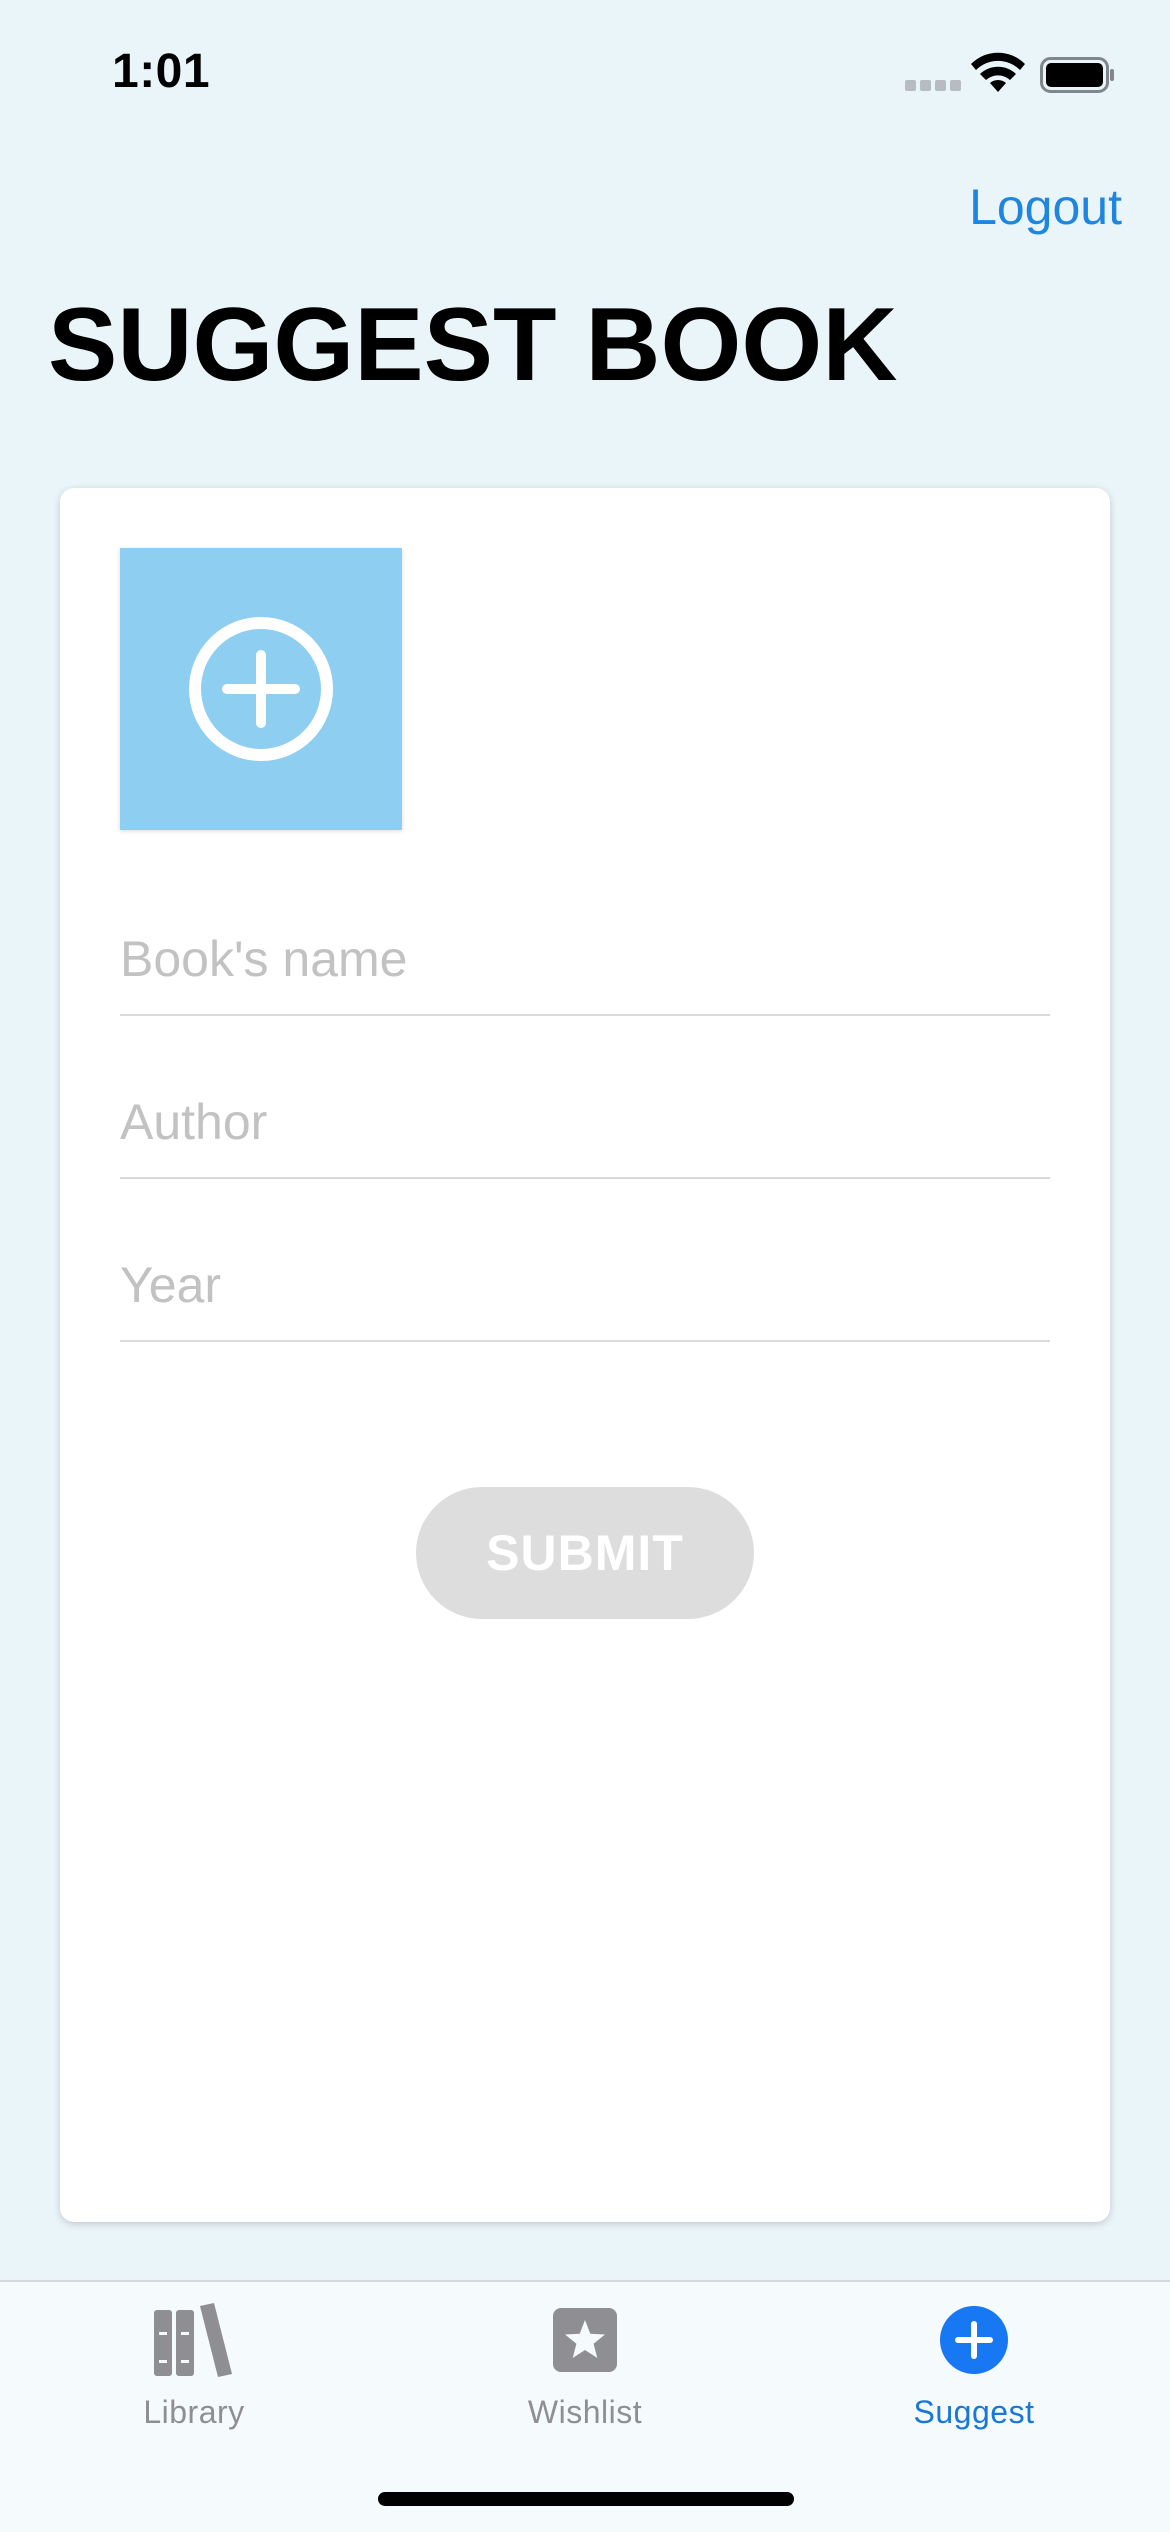  What do you see at coordinates (974, 2340) in the screenshot?
I see `plus-circle-icon` at bounding box center [974, 2340].